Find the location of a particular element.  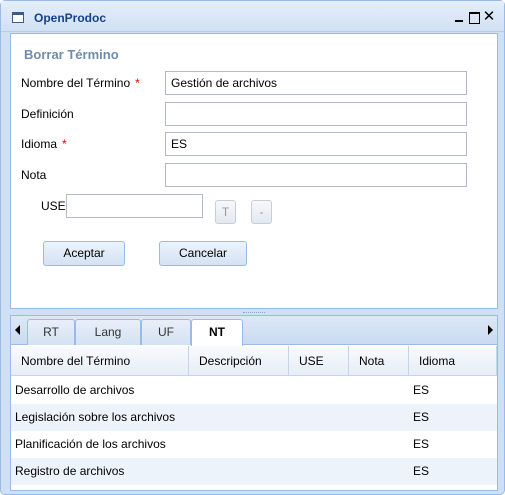

use-thesaurus-button: T is located at coordinates (225, 212).